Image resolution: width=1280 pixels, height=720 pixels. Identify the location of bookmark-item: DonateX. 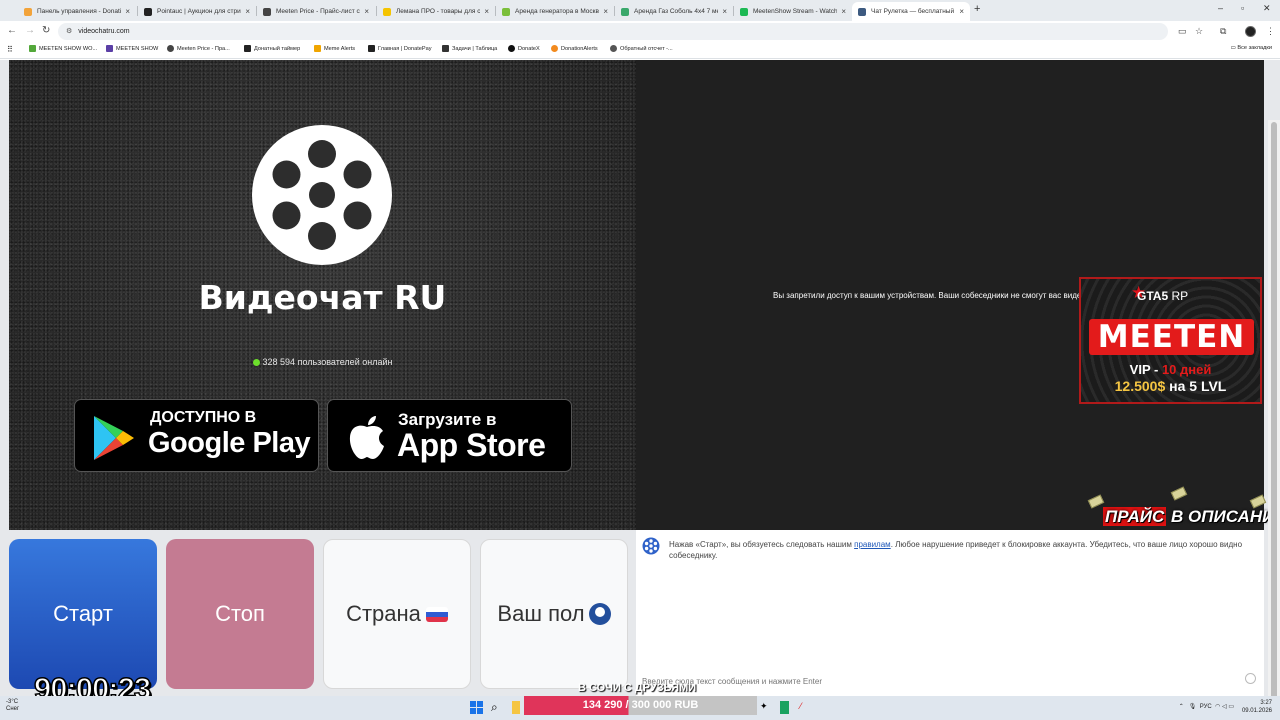
(524, 48).